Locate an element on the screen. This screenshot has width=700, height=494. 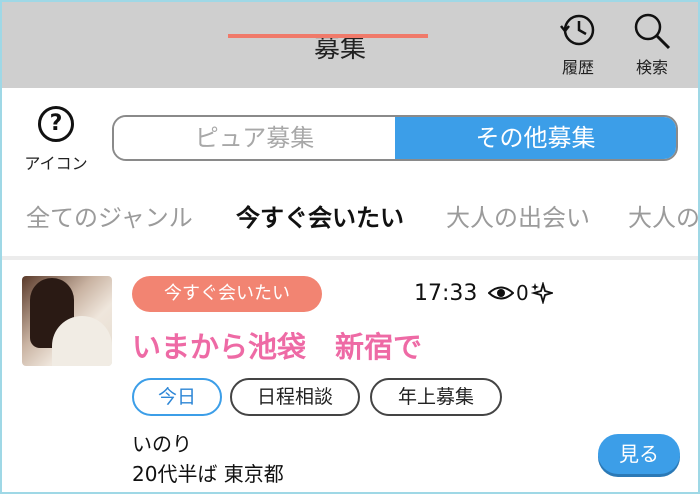
icon-help-button: ? アイコン is located at coordinates (56, 140).